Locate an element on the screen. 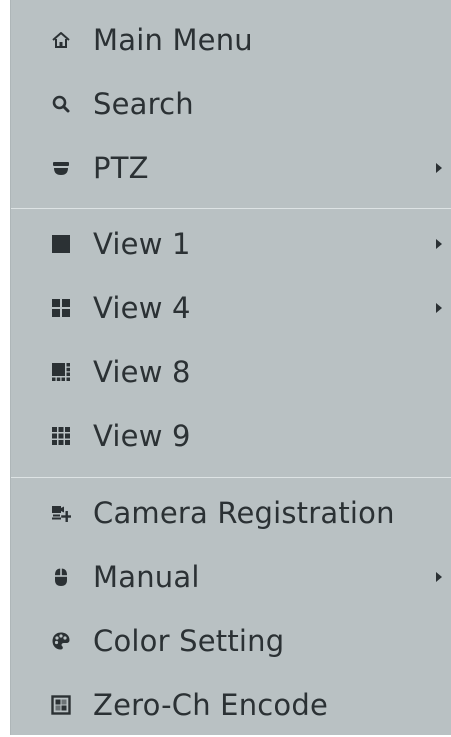  camera-registration-icon is located at coordinates (61, 513).